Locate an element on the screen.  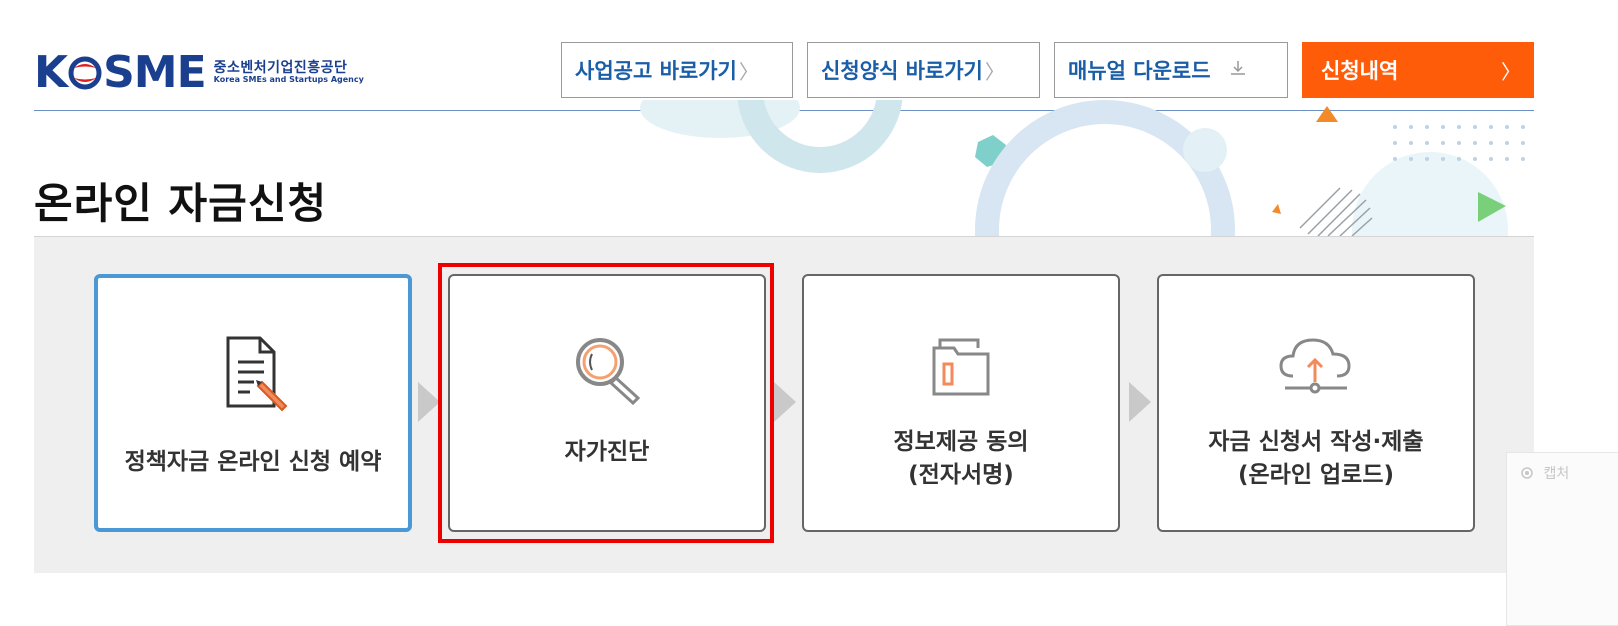
page-title: 온라인 자금신청 is located at coordinates (181, 203).